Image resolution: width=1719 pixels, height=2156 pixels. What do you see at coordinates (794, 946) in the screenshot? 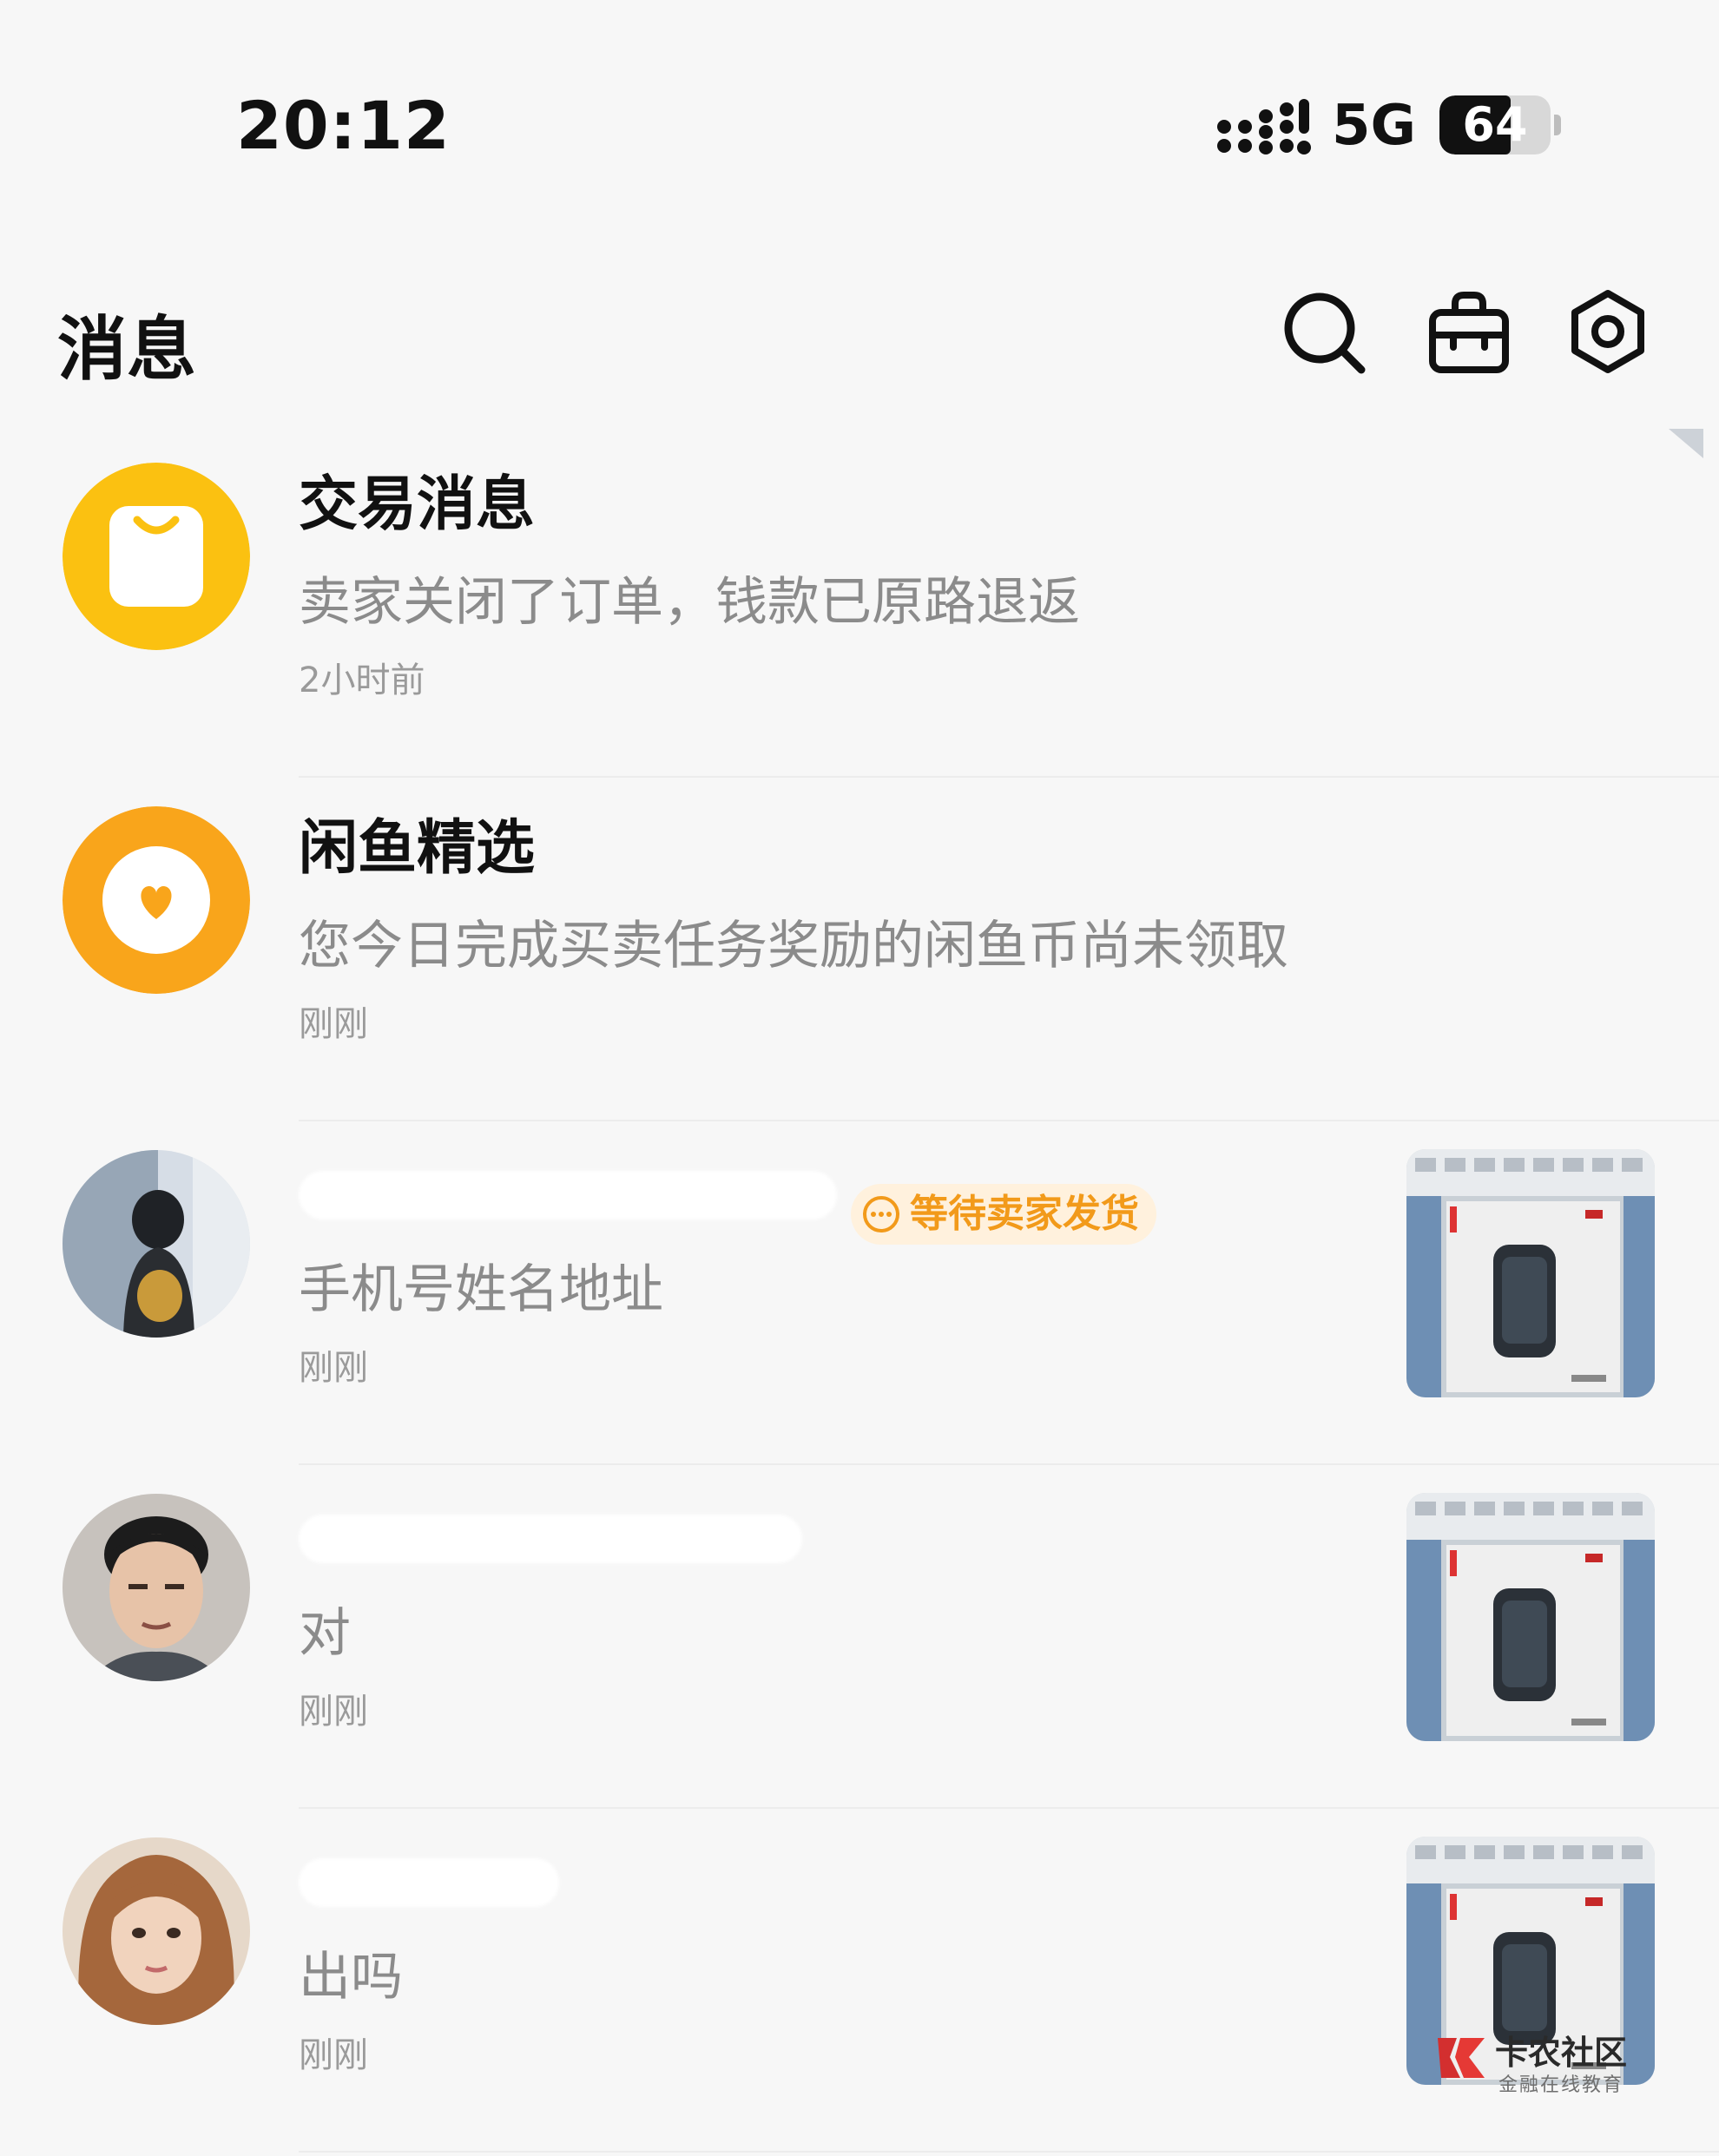
I see `conversation-preview: 您今日完成买卖任务奖励的闲鱼币尚未领取` at bounding box center [794, 946].